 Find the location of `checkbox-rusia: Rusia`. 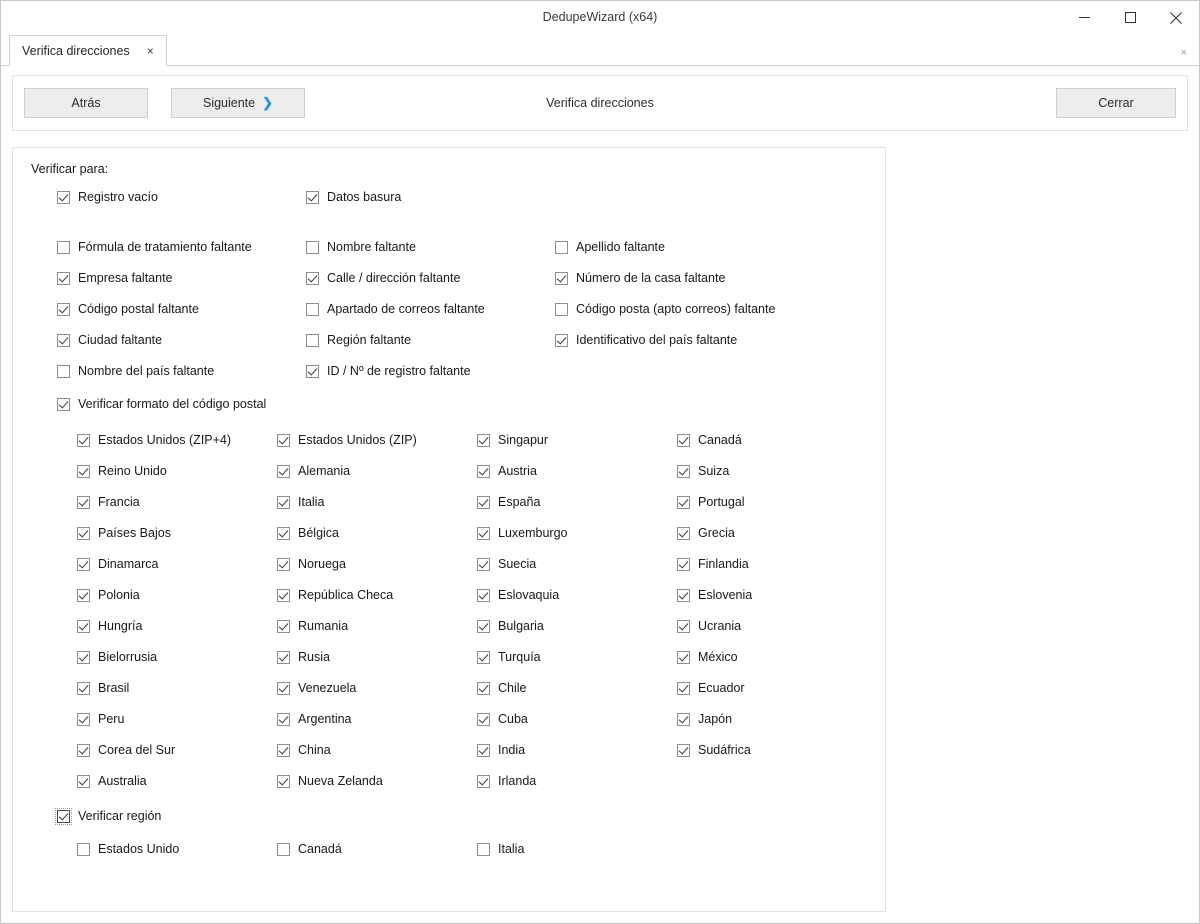

checkbox-rusia: Rusia is located at coordinates (303, 657).